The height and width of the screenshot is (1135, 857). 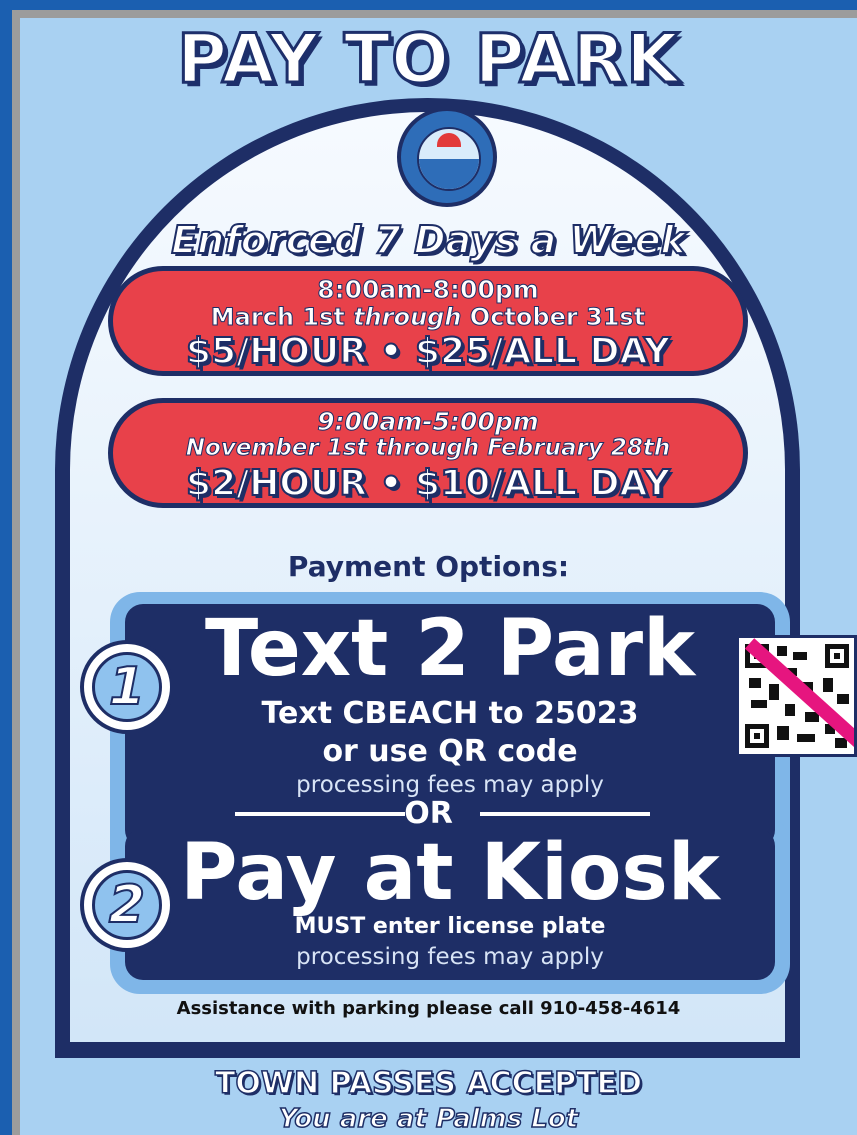 I want to click on town-passes-notice: TOWN PASSES ACCEPTED, so click(x=428, y=1083).